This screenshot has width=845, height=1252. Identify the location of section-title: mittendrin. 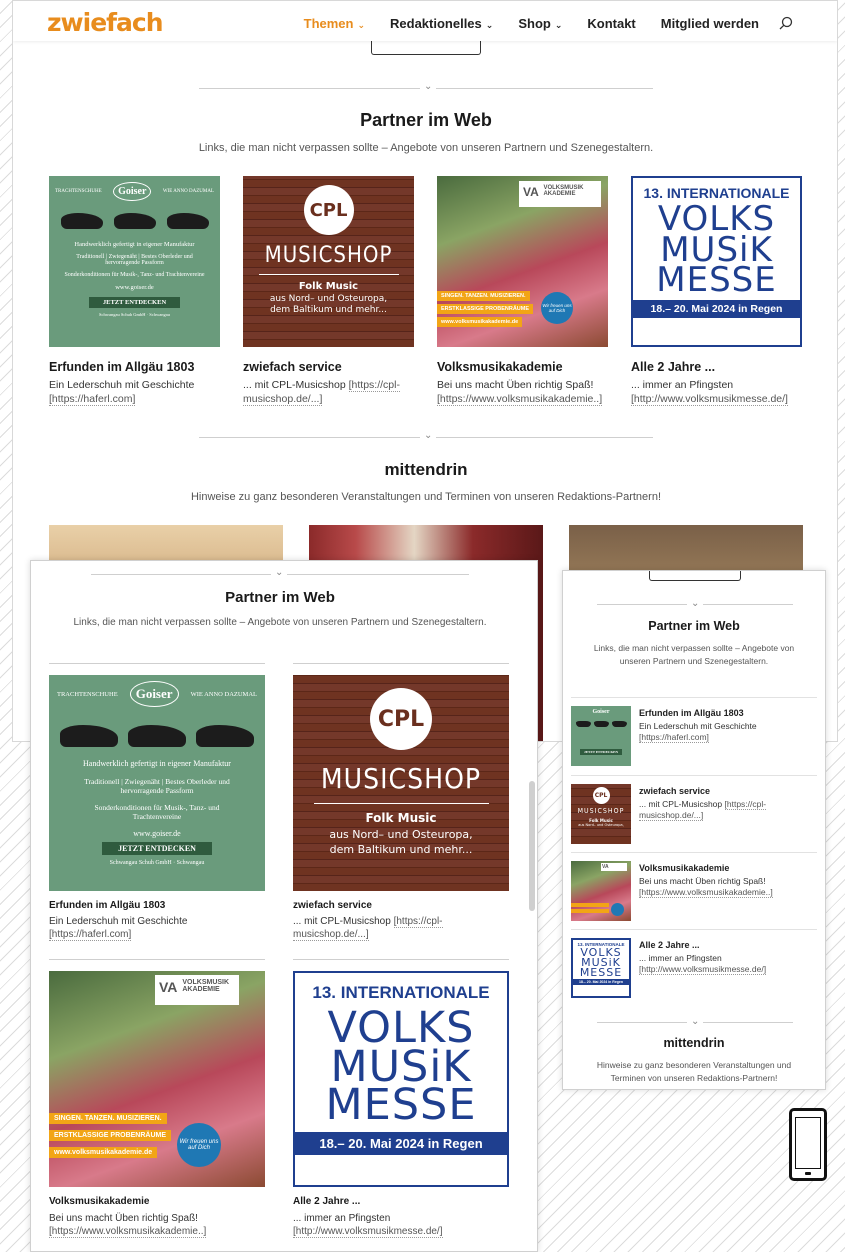
(694, 1043).